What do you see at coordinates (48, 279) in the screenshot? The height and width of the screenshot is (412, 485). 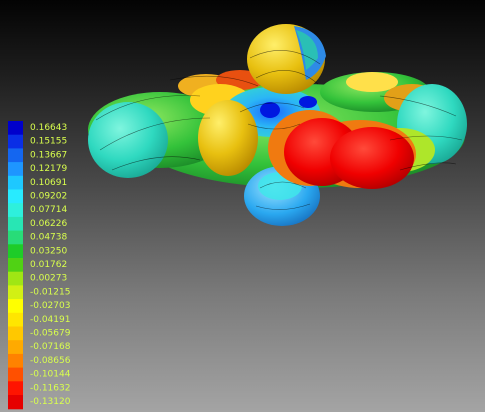 I see `legend-label: 0.00273` at bounding box center [48, 279].